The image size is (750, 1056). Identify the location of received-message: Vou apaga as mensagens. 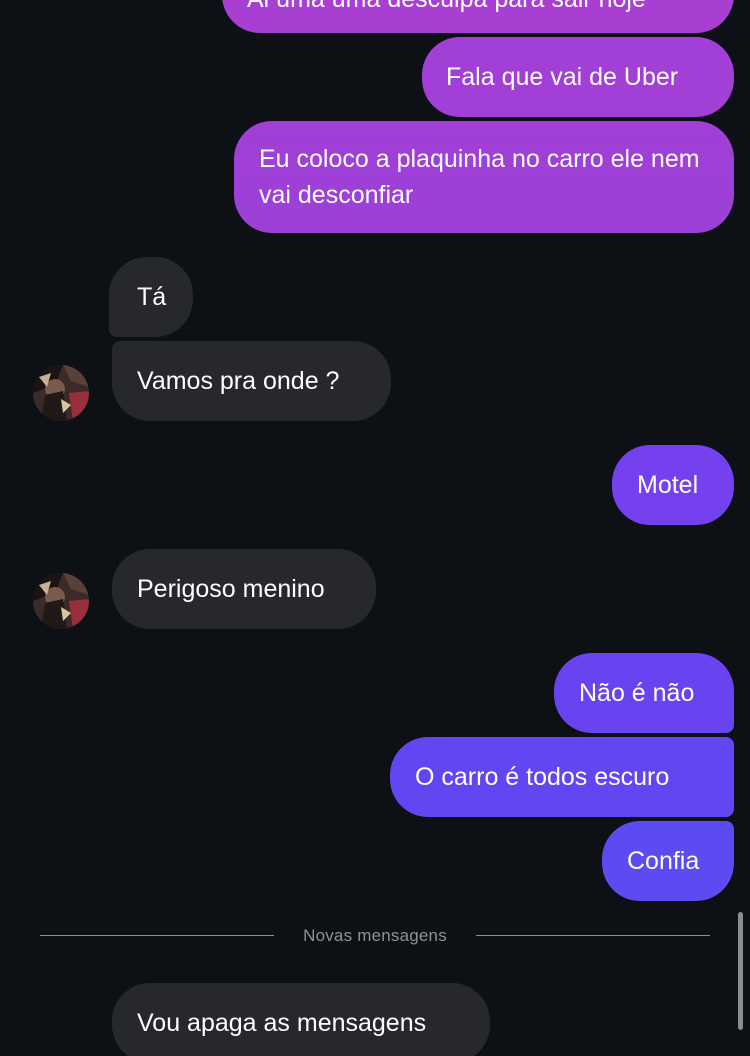
(301, 1019).